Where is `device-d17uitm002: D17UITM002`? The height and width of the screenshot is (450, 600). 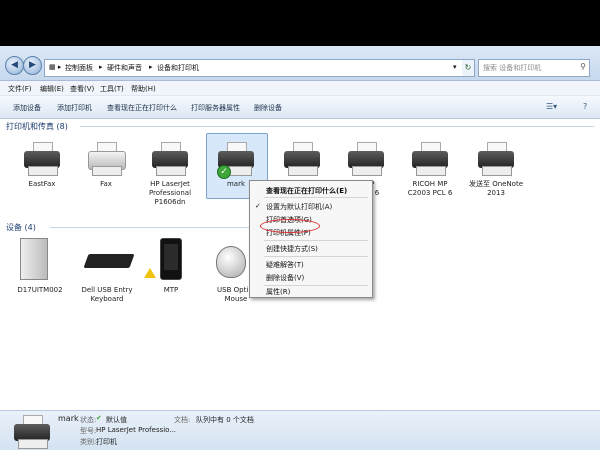 device-d17uitm002: D17UITM002 is located at coordinates (40, 266).